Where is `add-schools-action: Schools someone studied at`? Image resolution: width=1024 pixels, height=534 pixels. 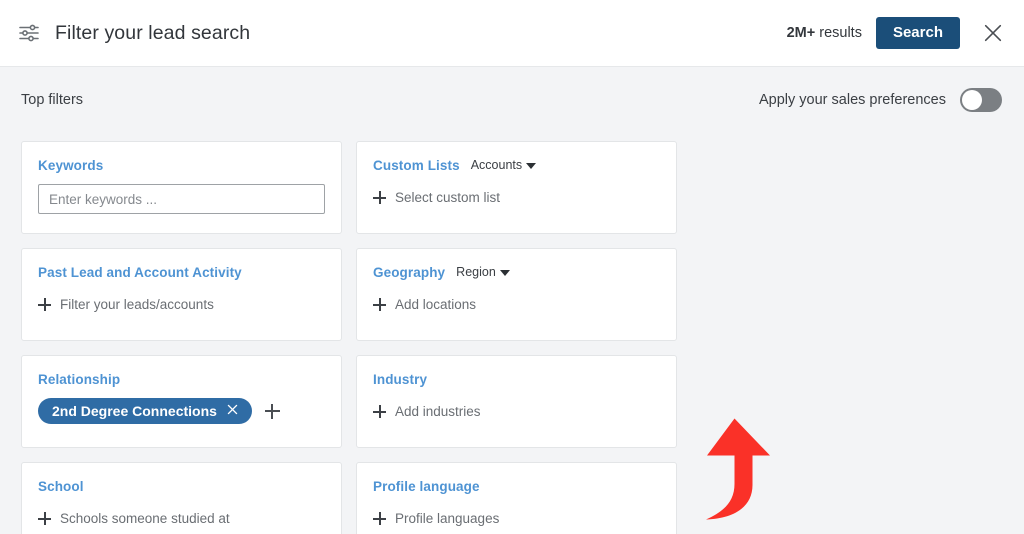
add-schools-action: Schools someone studied at is located at coordinates (181, 518).